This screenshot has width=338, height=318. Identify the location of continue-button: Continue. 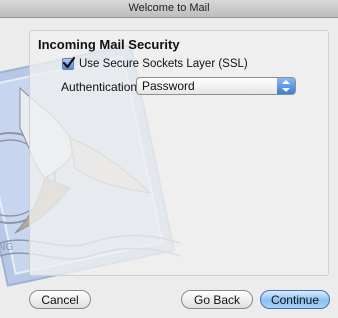
(295, 299).